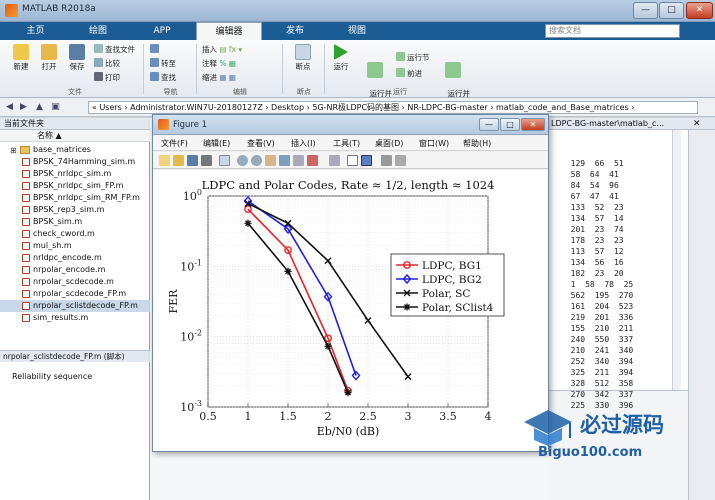 Image resolution: width=715 pixels, height=500 pixels. What do you see at coordinates (78, 185) in the screenshot?
I see `file-name: BPSK_nrldpc_sim_FP.m` at bounding box center [78, 185].